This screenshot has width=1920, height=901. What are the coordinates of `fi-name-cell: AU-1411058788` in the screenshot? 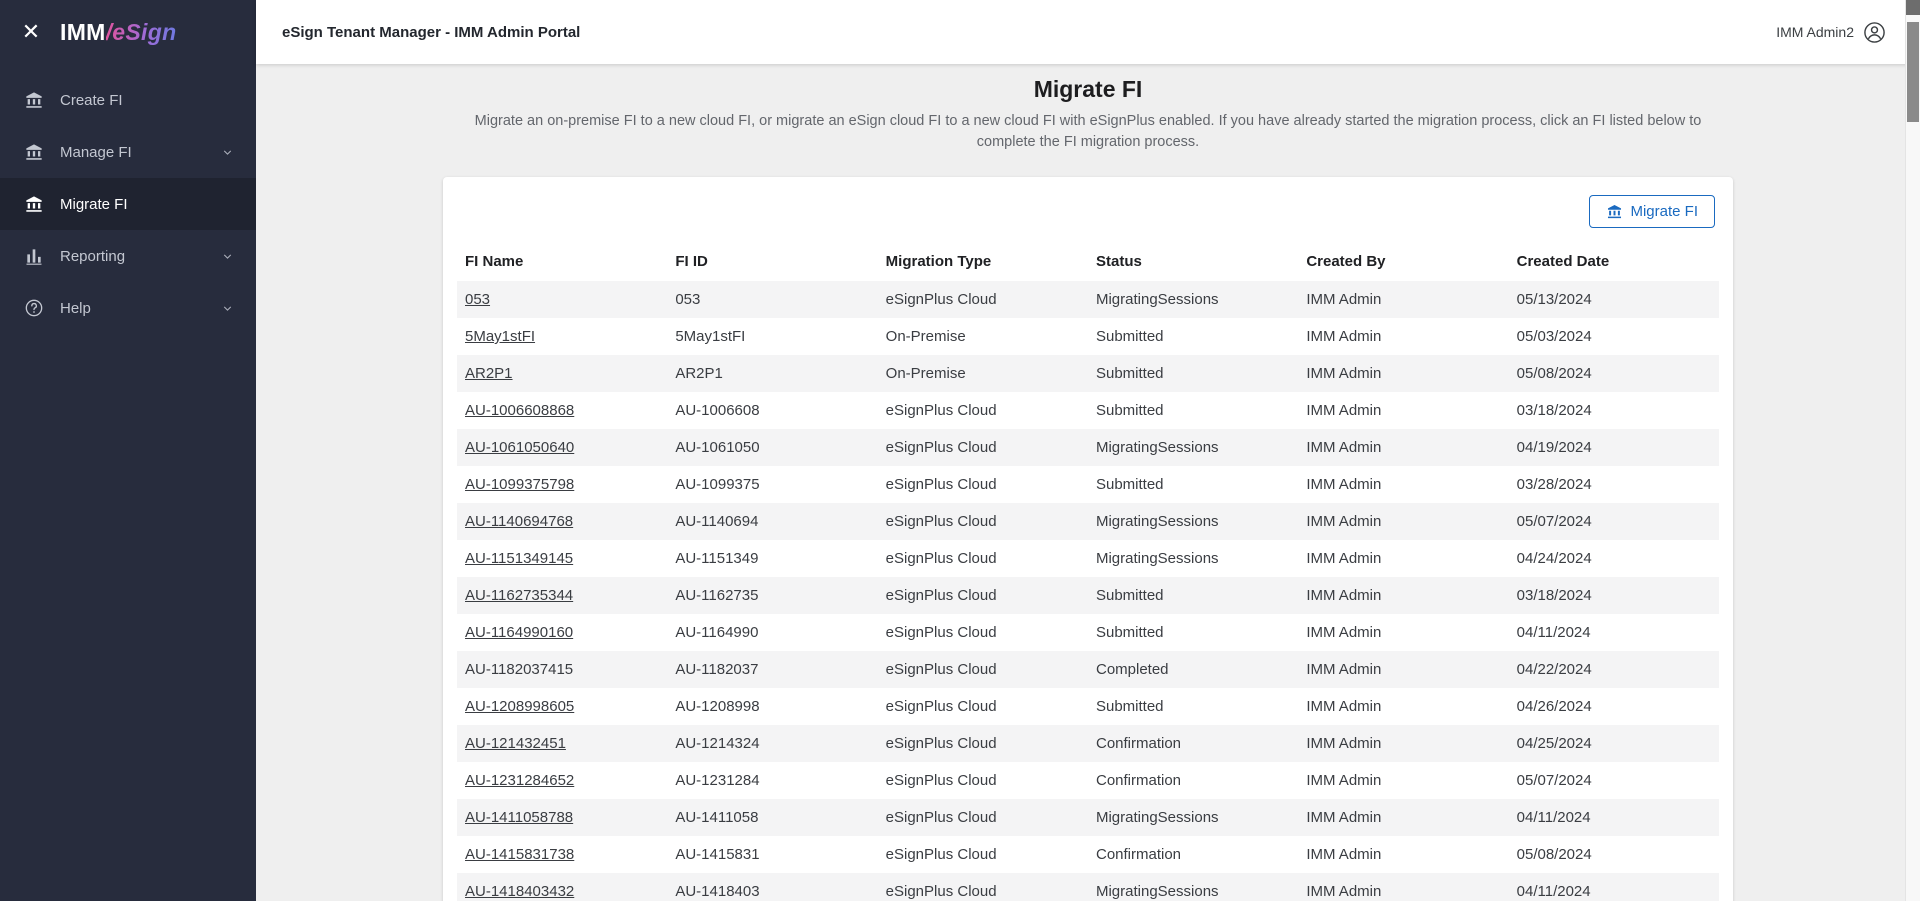 It's located at (562, 817).